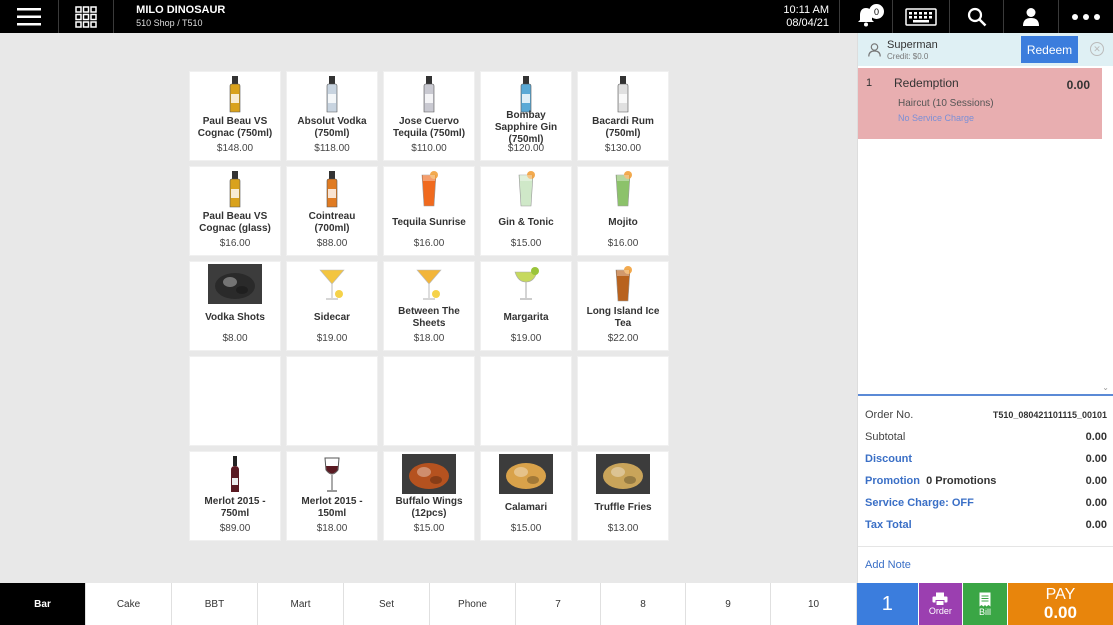 The height and width of the screenshot is (625, 1113). Describe the element at coordinates (429, 306) in the screenshot. I see `product-tile: Between The Sheets $18.00` at that location.